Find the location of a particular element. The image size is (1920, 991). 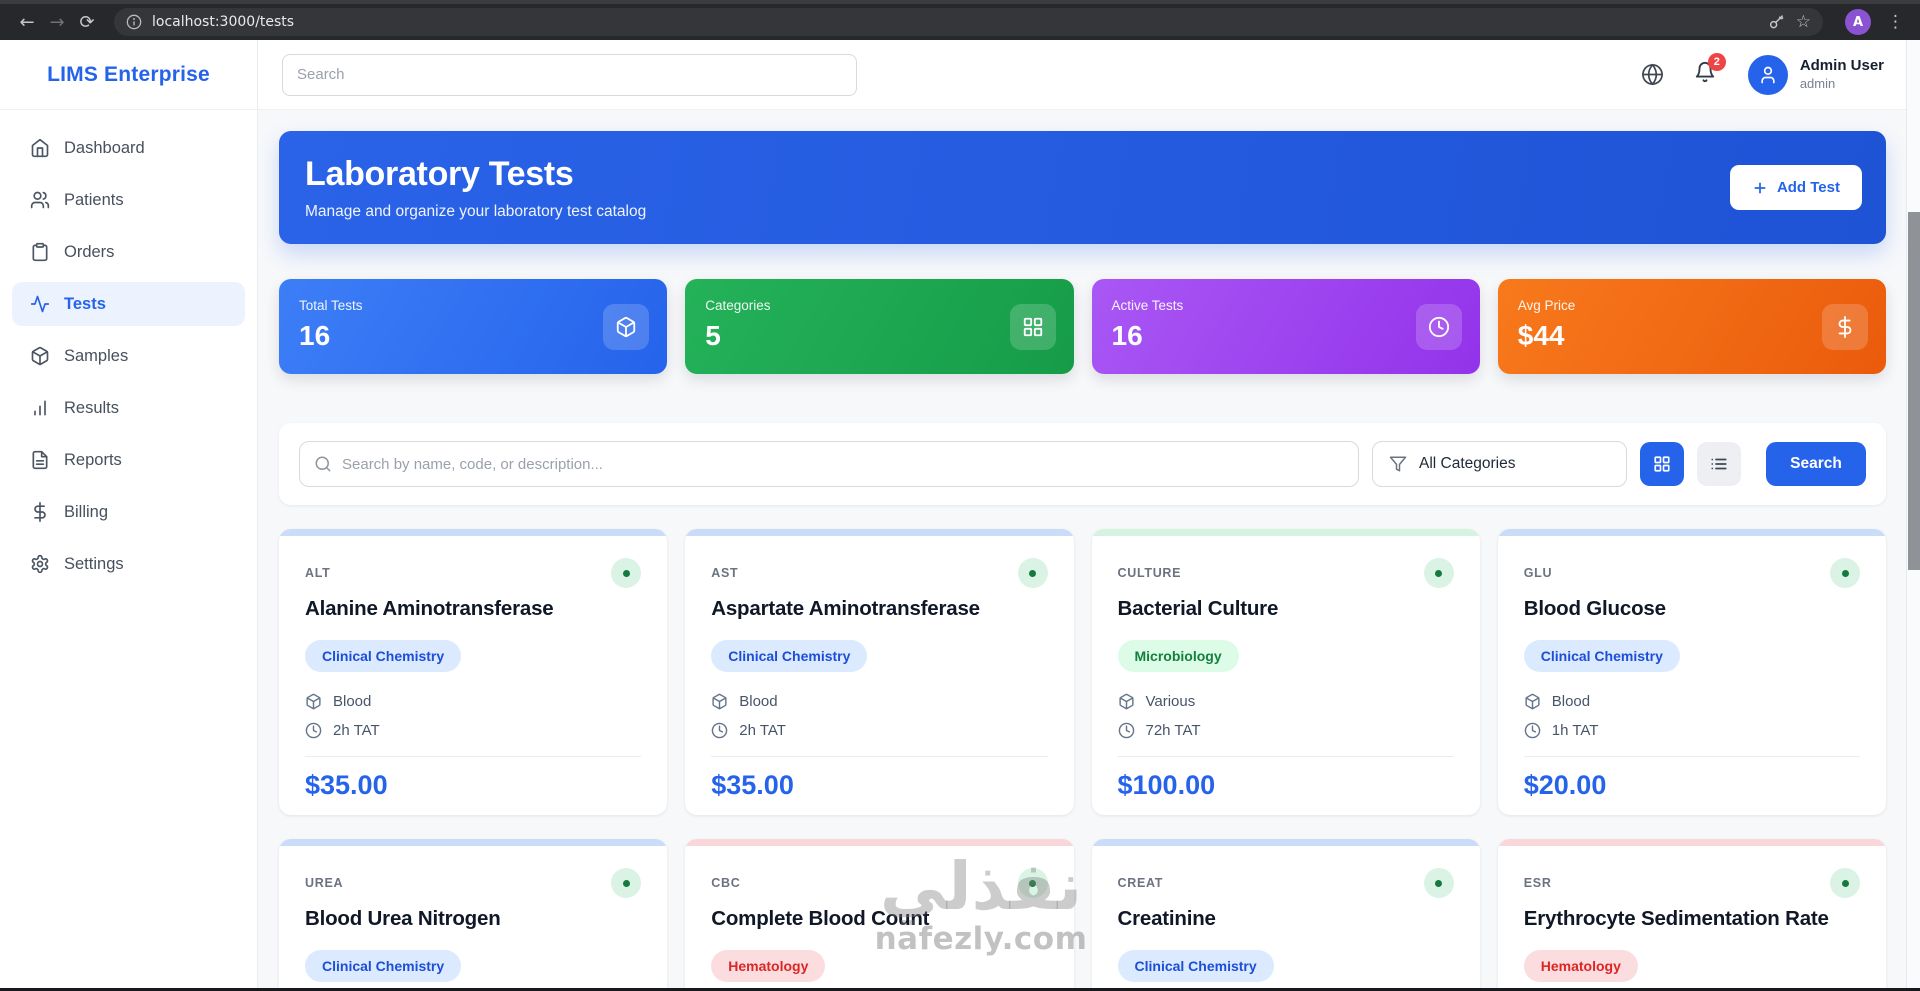

stat-label: Active Tests is located at coordinates (1147, 305).